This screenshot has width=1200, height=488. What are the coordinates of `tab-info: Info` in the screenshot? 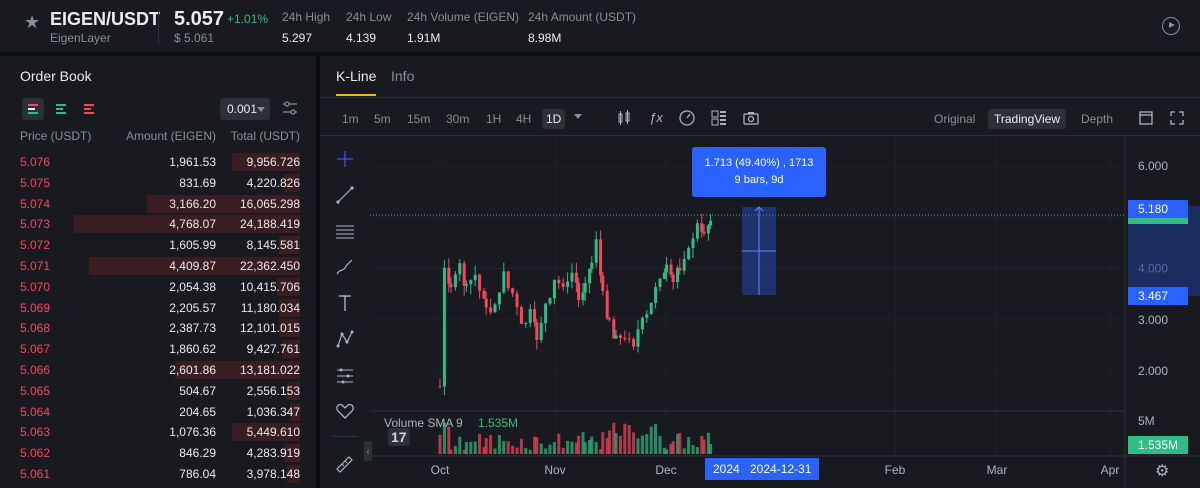 It's located at (402, 76).